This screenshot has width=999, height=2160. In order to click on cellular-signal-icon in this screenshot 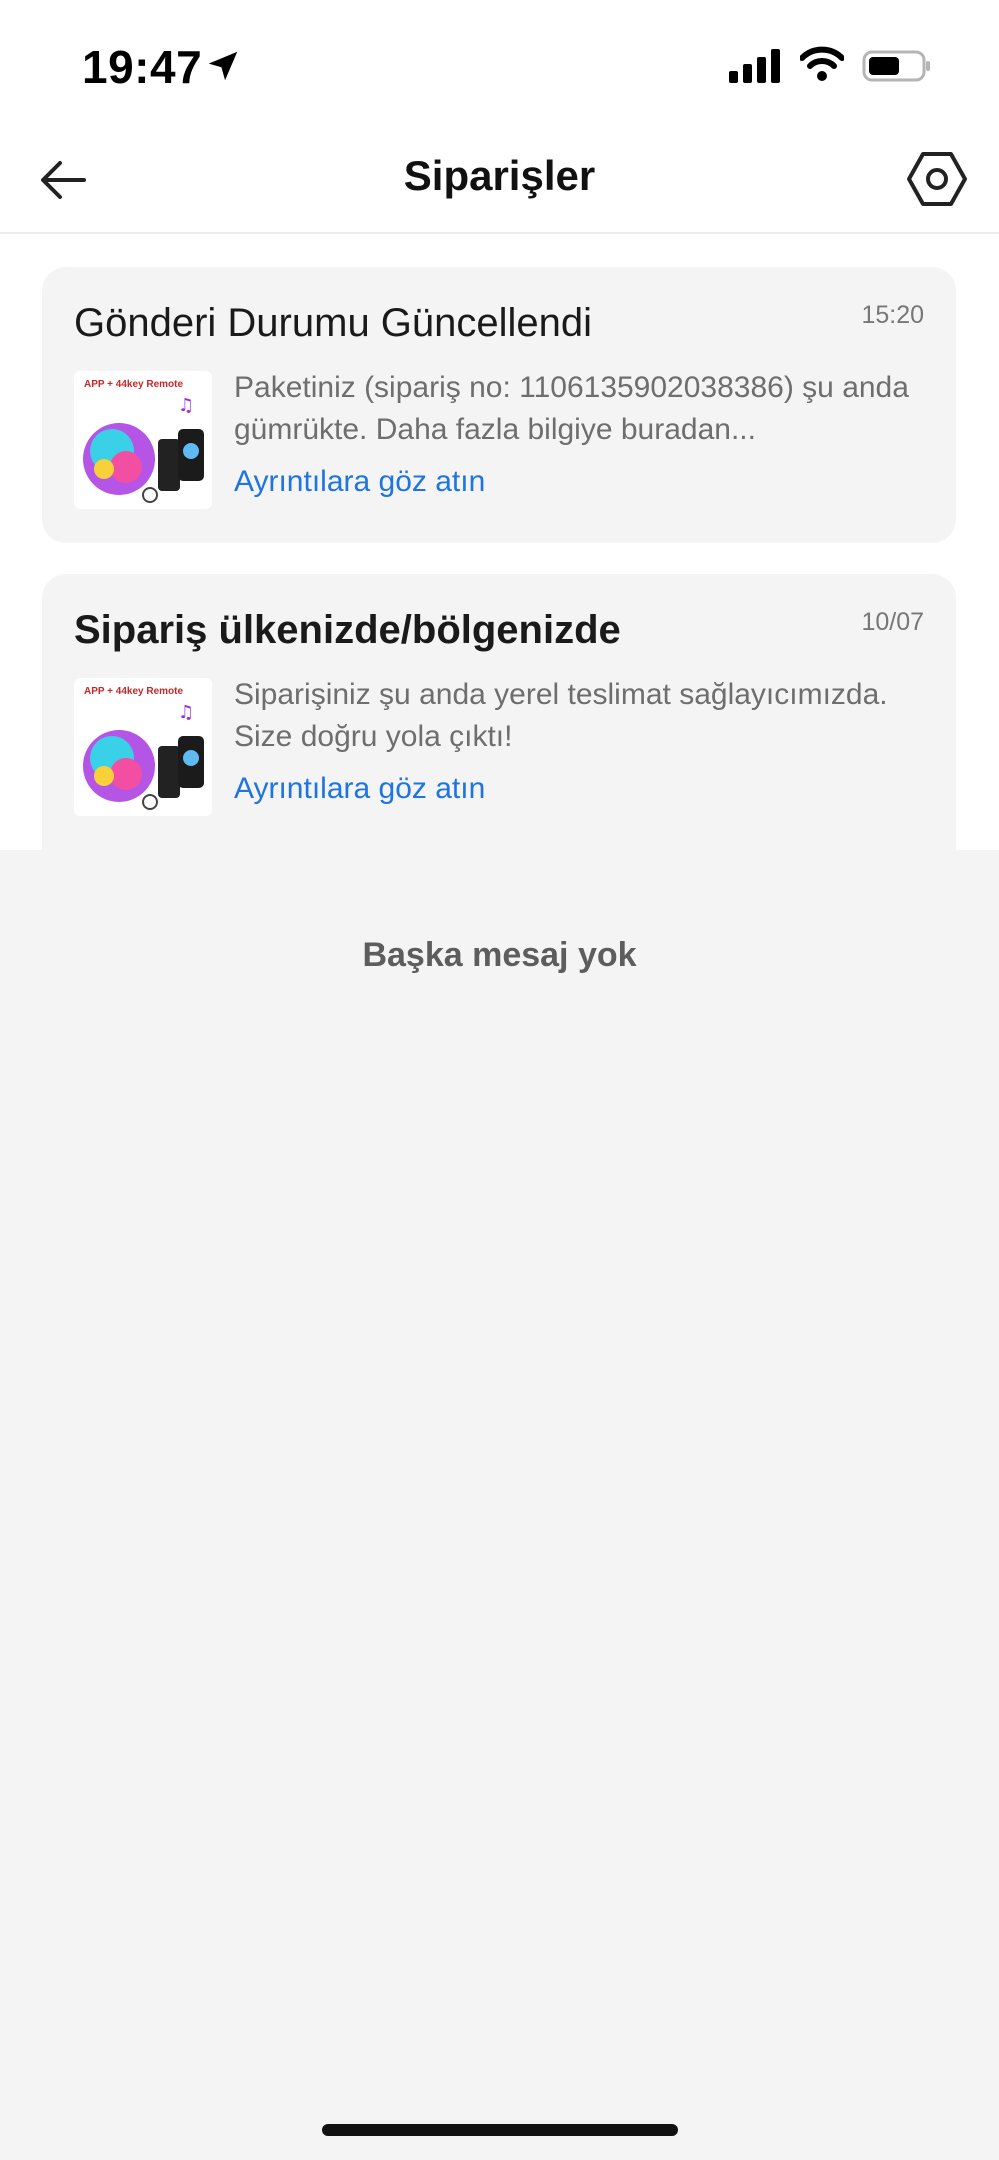, I will do `click(754, 66)`.